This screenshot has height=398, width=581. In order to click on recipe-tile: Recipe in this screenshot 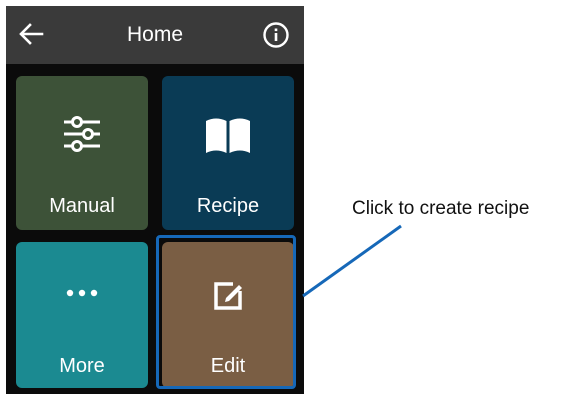, I will do `click(228, 153)`.